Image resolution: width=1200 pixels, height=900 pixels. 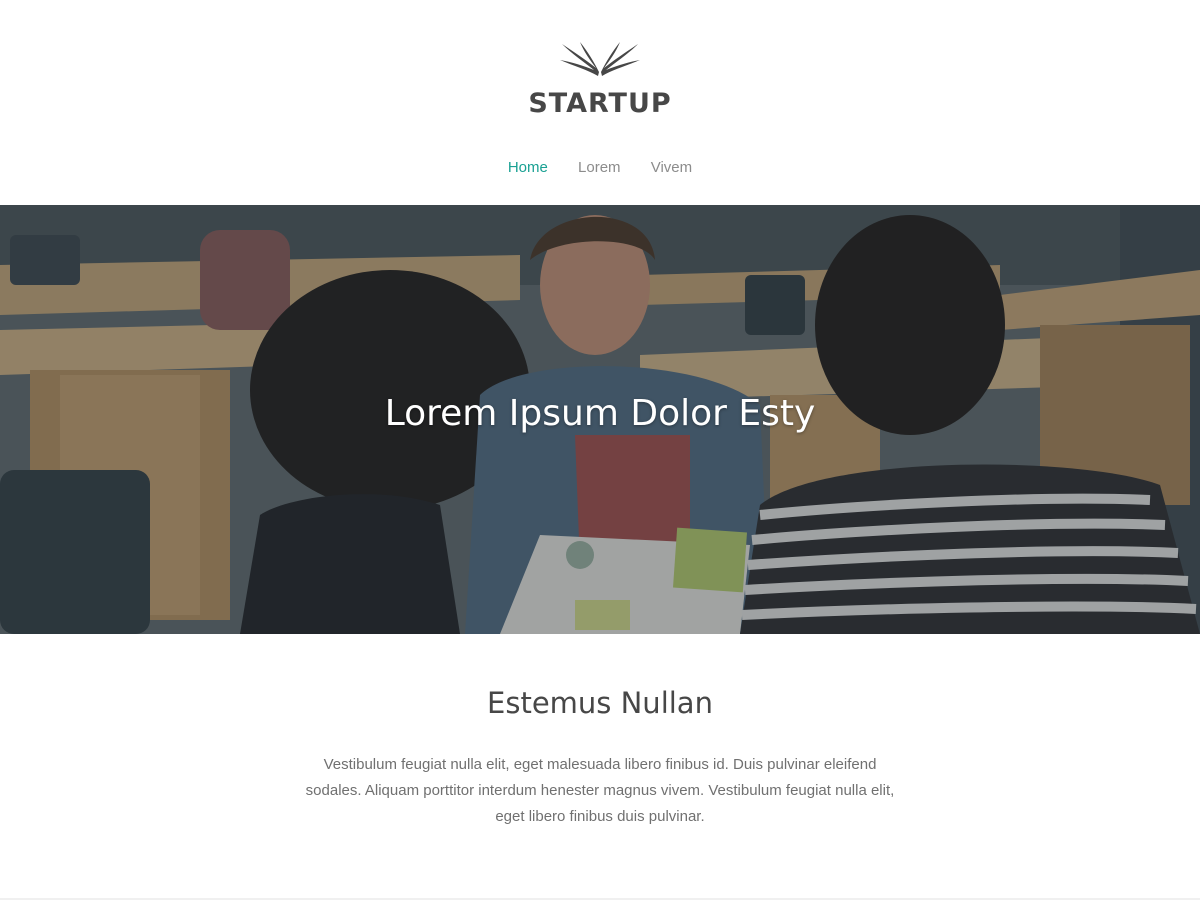 What do you see at coordinates (671, 167) in the screenshot?
I see `nav-item-vivem: Vivem` at bounding box center [671, 167].